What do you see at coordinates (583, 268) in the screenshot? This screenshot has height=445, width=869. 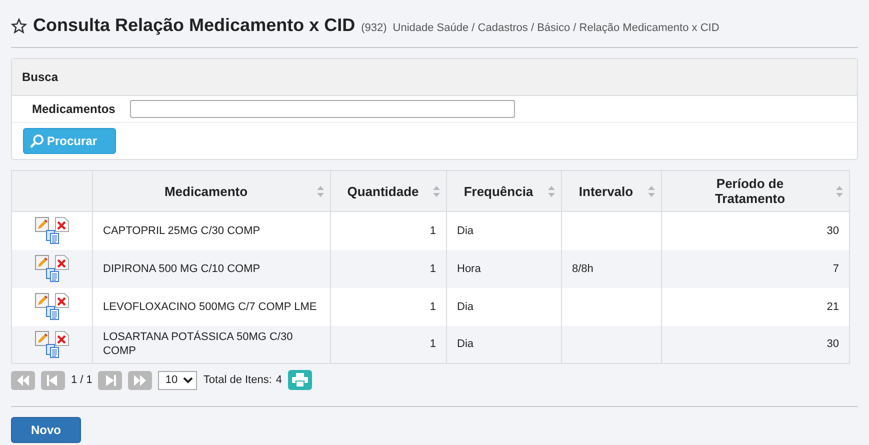 I see `table-cell: 8/8h` at bounding box center [583, 268].